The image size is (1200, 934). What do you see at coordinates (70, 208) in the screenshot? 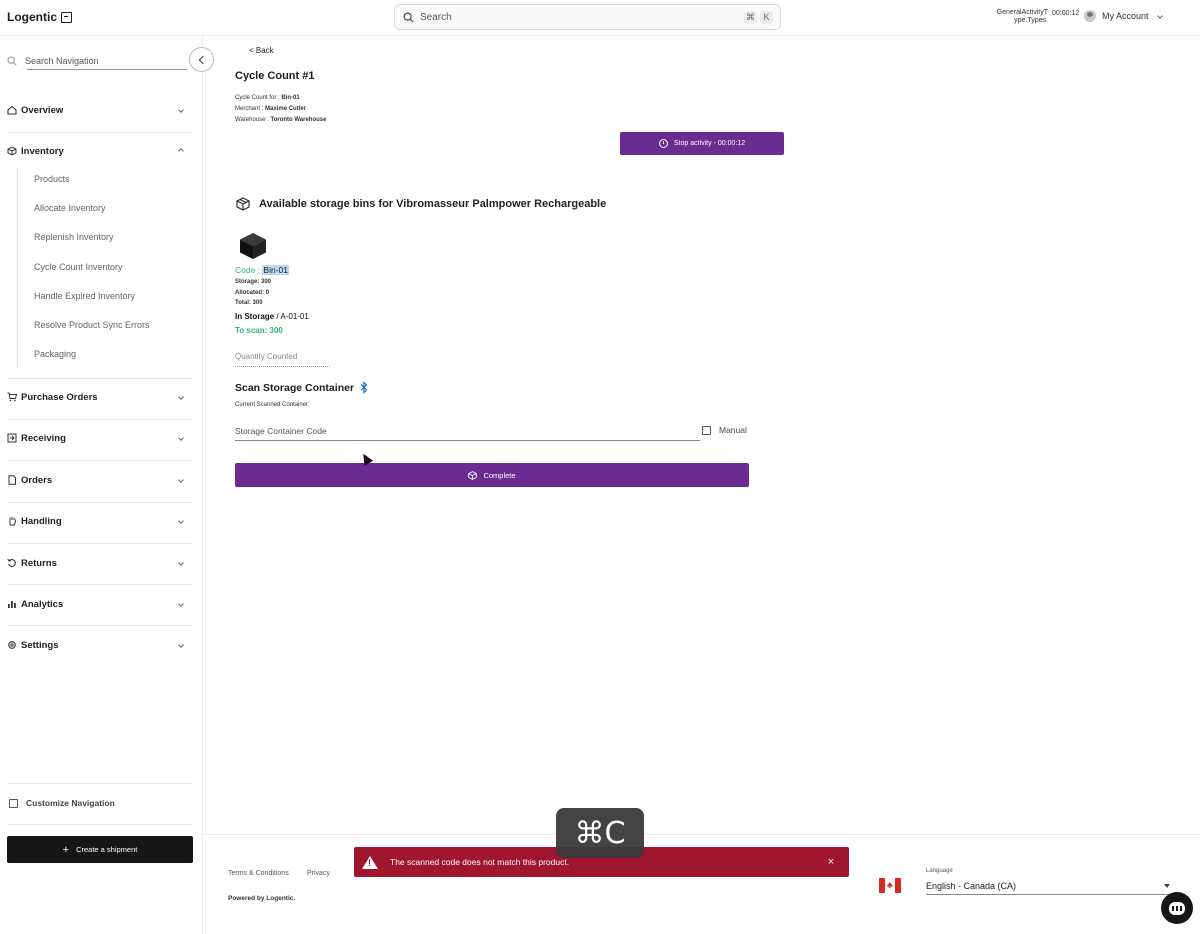
I see `sidebar-item-allocate-inventory: Allocate Inventory` at bounding box center [70, 208].